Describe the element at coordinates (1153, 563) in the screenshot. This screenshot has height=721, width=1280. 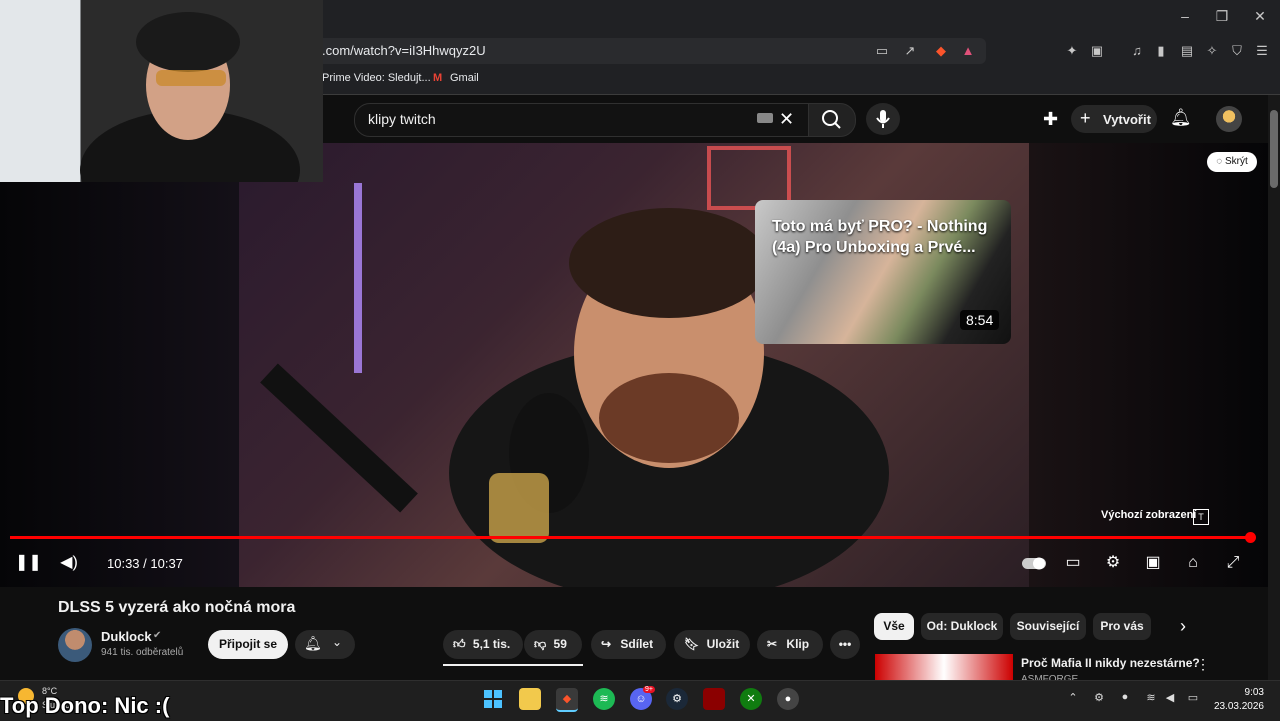
I see `theater-mode-icon: ▣` at that location.